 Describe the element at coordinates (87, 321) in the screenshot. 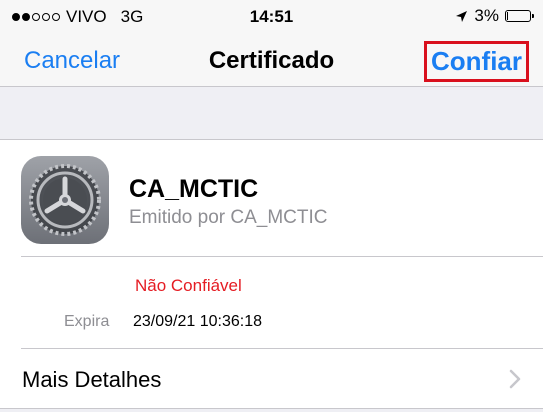

I see `expire-label: Expira` at that location.